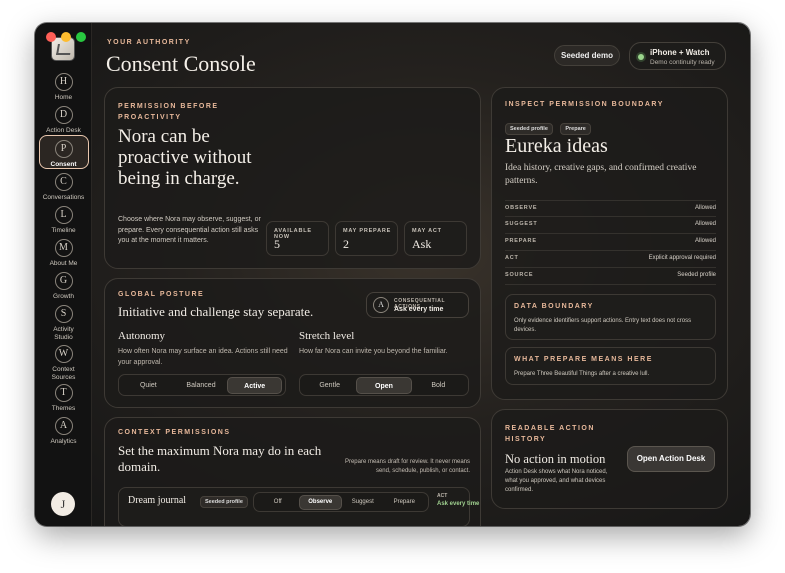  Describe the element at coordinates (435, 238) in the screenshot. I see `may-act-tile: MAY ACT Ask` at that location.